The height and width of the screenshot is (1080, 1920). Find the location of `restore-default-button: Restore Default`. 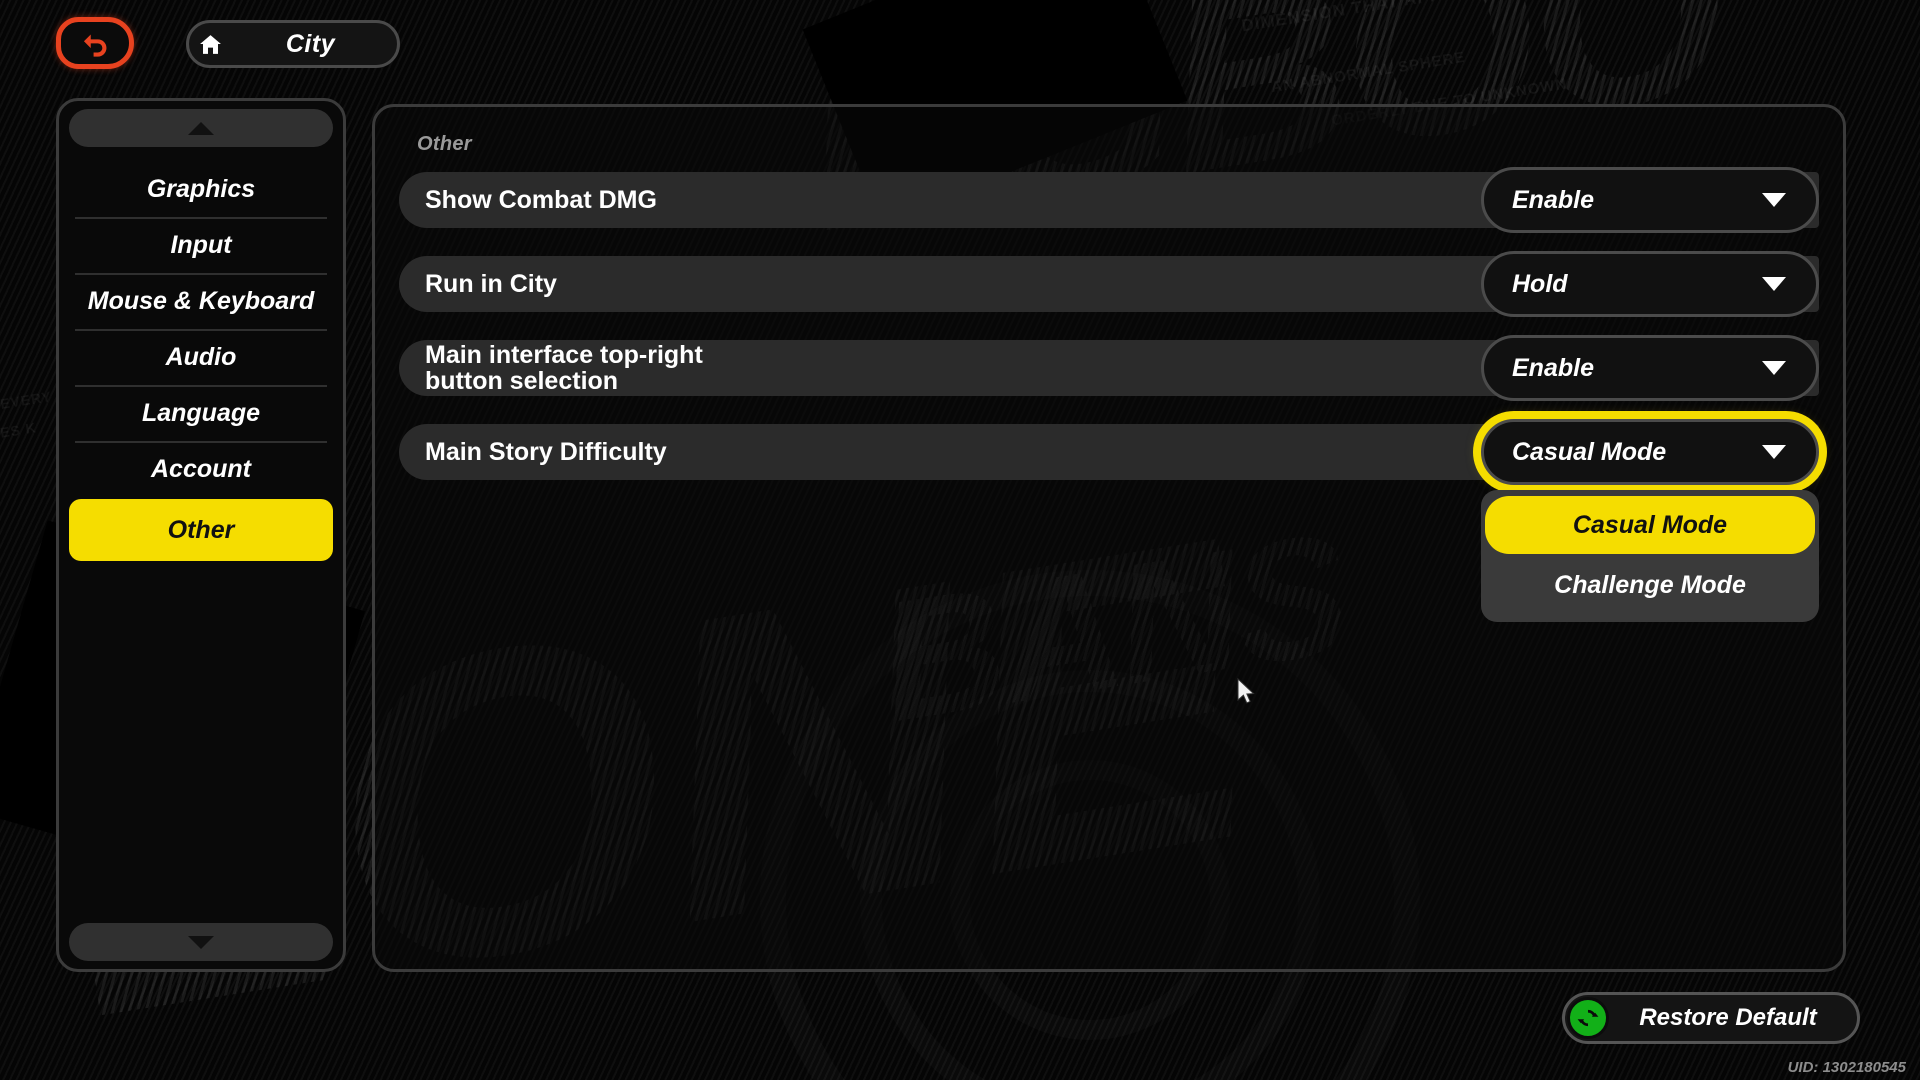

restore-default-button: Restore Default is located at coordinates (1711, 1018).